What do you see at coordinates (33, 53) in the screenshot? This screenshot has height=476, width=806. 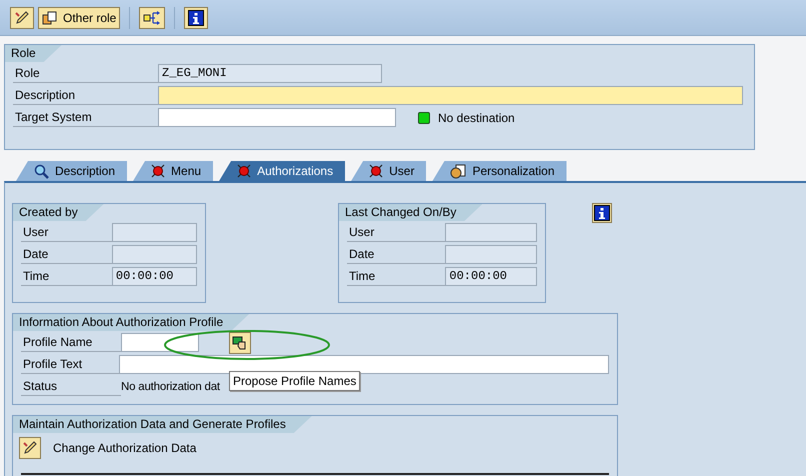 I see `group-title: Role` at bounding box center [33, 53].